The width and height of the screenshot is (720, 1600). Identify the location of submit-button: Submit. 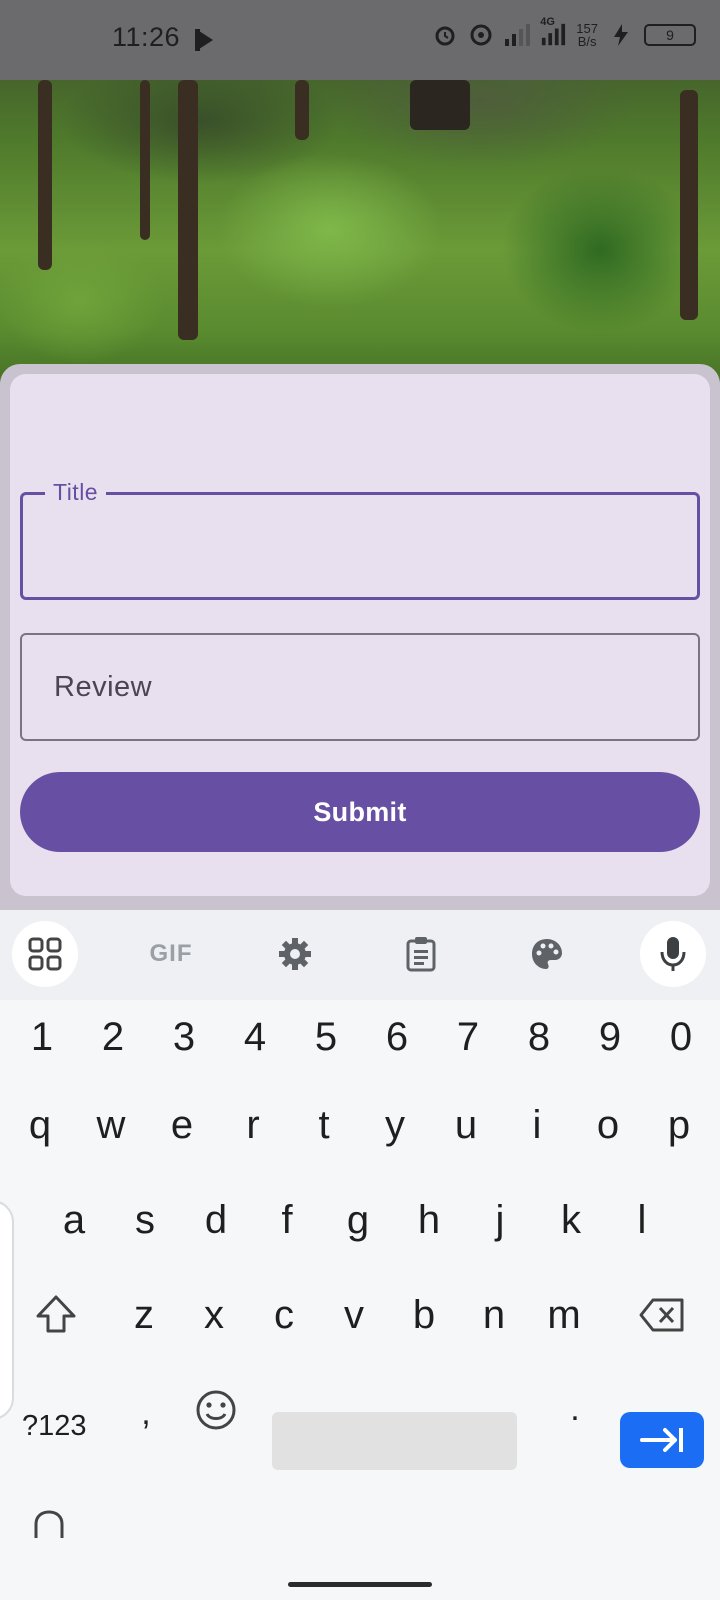
(360, 812).